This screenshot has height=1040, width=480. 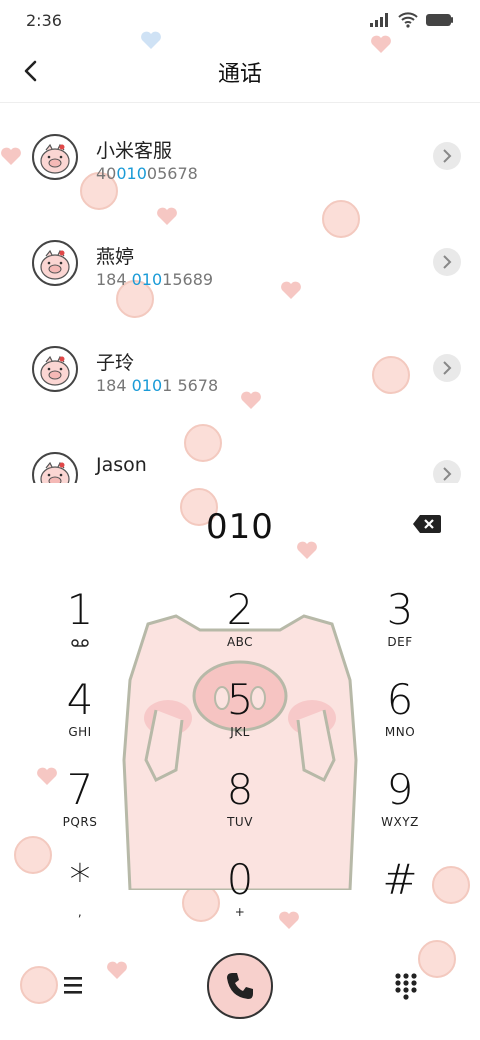 What do you see at coordinates (240, 20) in the screenshot?
I see `status-bar: 2:36` at bounding box center [240, 20].